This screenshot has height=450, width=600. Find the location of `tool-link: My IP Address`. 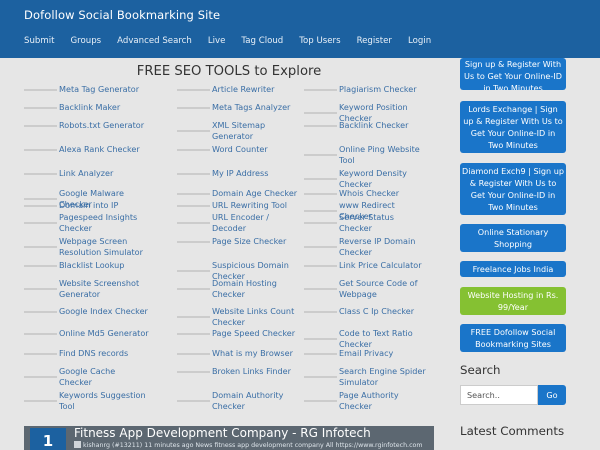

tool-link: My IP Address is located at coordinates (239, 173).